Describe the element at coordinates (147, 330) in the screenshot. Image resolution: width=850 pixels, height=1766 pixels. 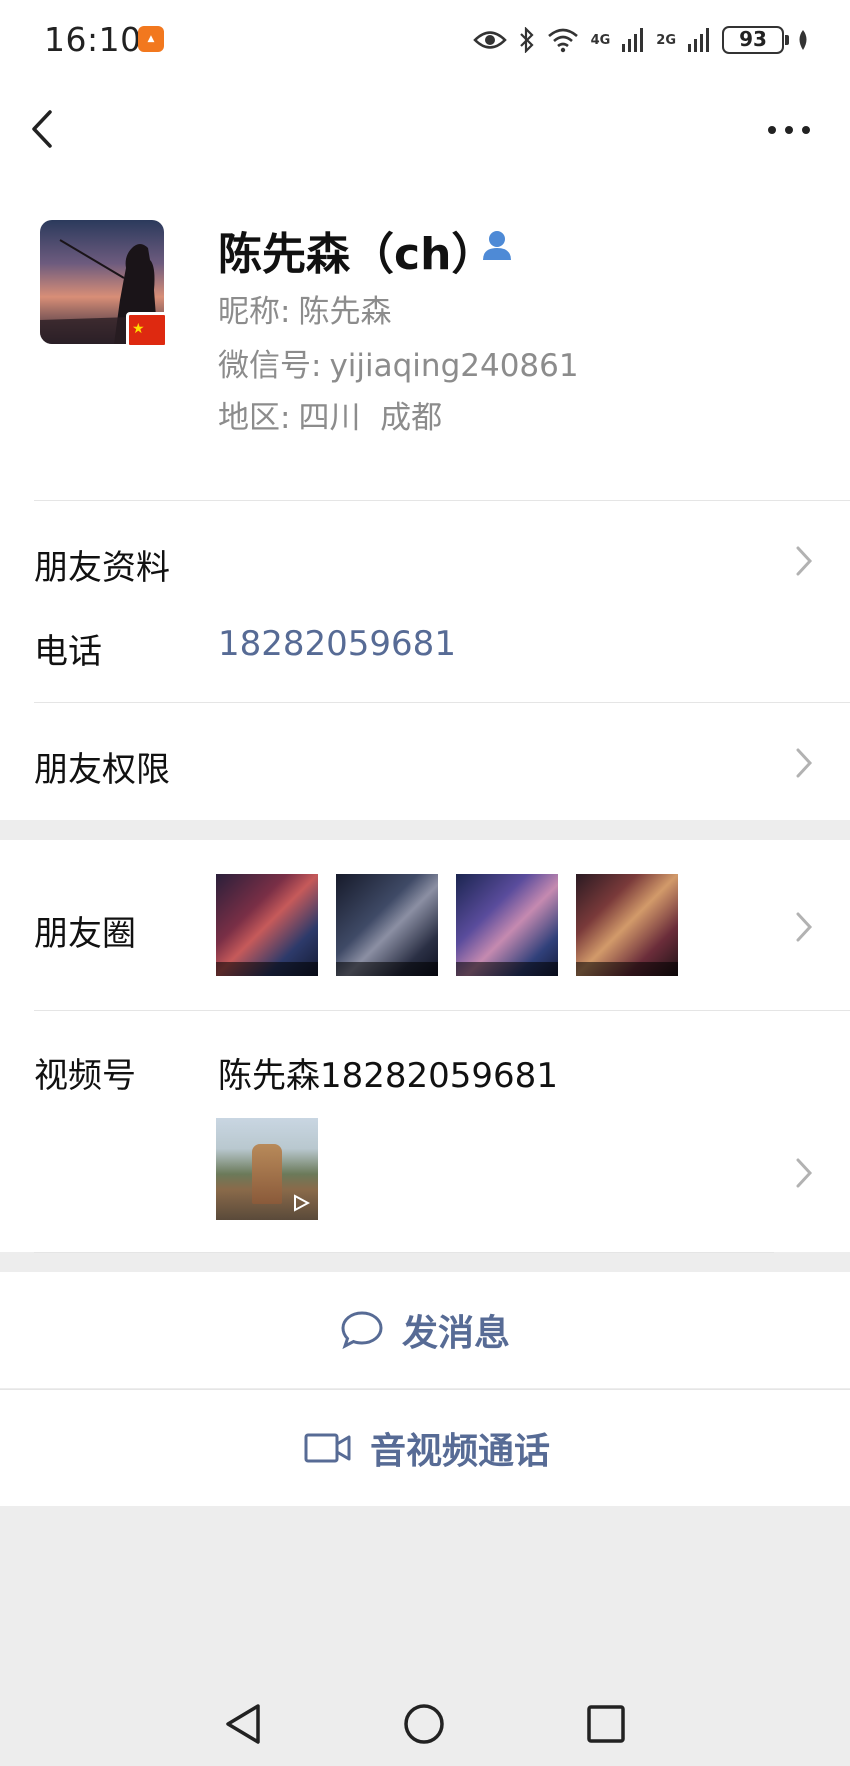
I see `flag-badge-icon: ★` at that location.